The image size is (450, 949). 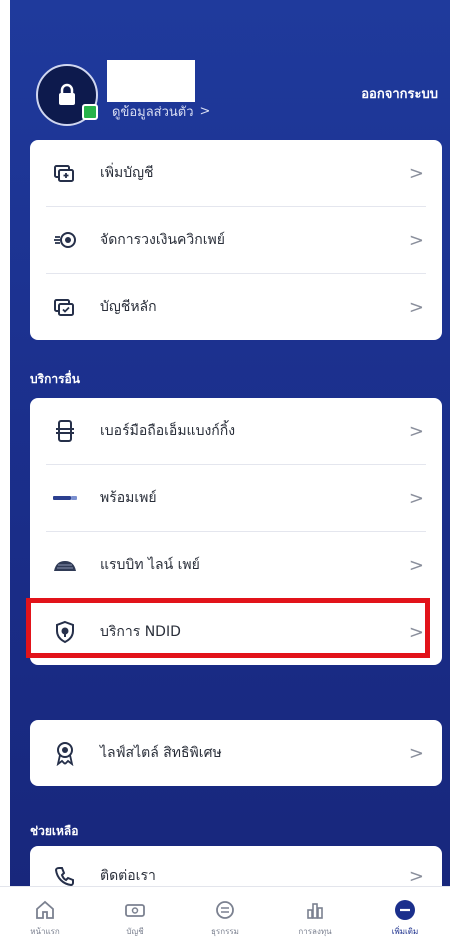 What do you see at coordinates (55, 379) in the screenshot?
I see `section-title-other-services: บริการอื่น` at bounding box center [55, 379].